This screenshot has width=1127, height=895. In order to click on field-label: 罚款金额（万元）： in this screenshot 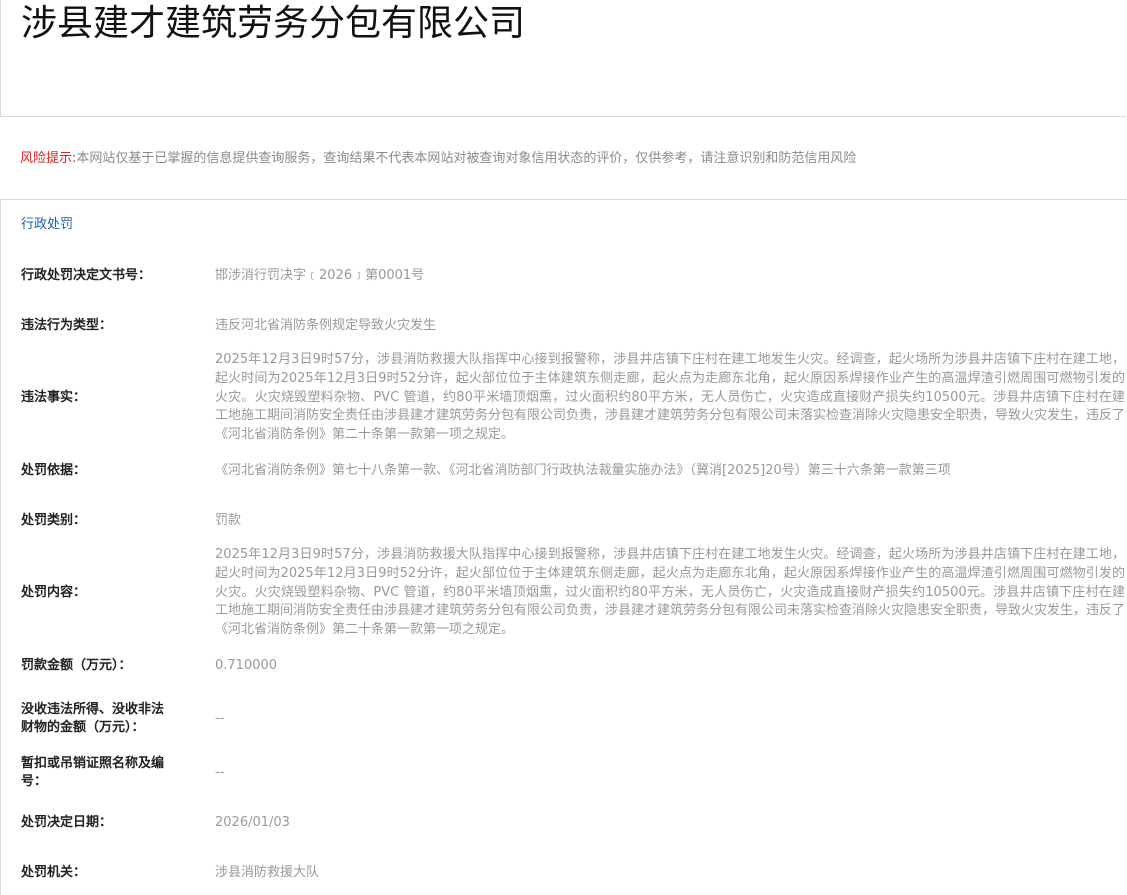, I will do `click(76, 665)`.